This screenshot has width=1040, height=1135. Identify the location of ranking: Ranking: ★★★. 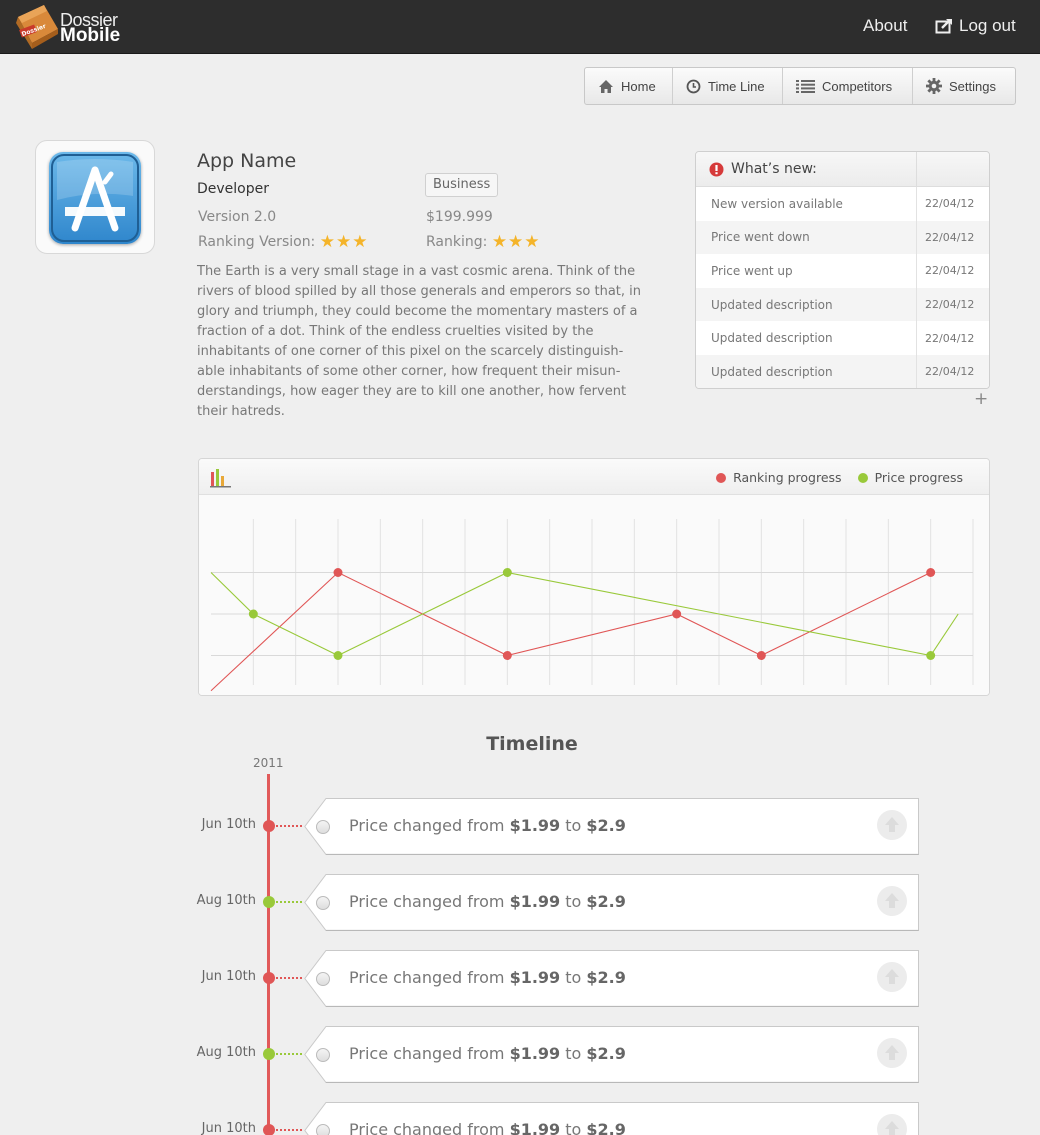
(483, 242).